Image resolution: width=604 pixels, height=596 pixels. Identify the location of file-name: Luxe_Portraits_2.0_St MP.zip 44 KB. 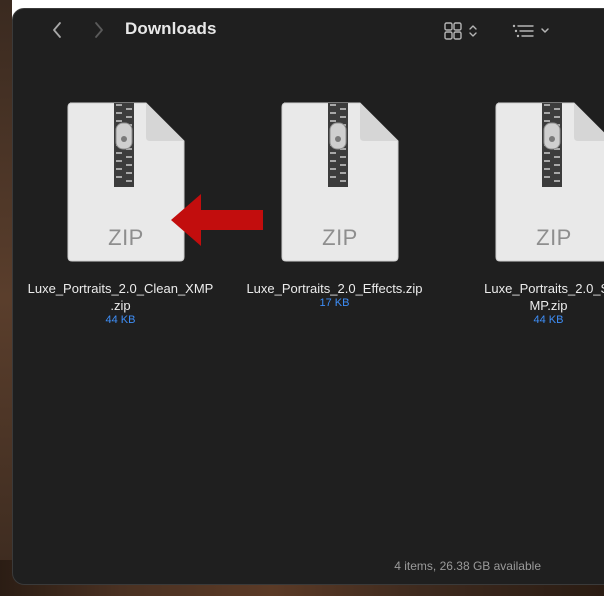
(522, 303).